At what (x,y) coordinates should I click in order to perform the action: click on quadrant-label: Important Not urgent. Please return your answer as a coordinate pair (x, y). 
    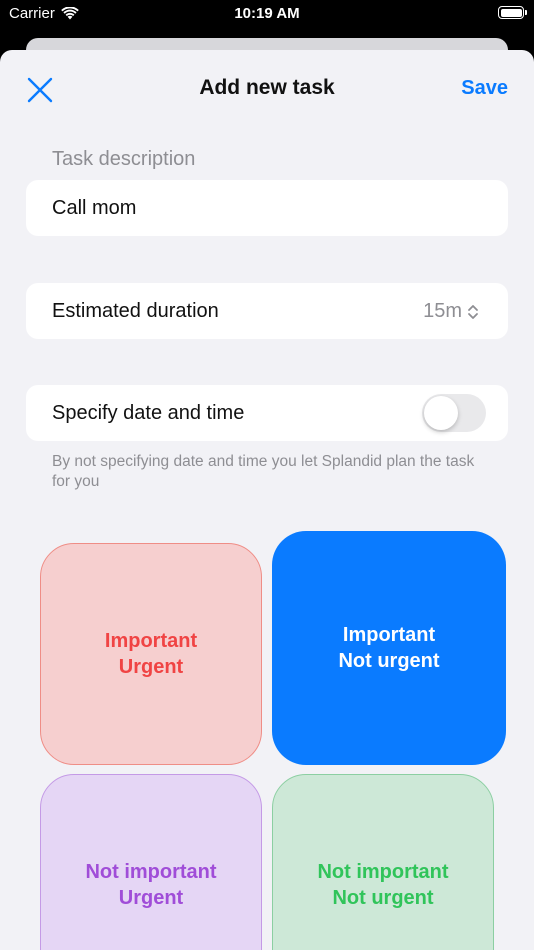
    Looking at the image, I should click on (389, 648).